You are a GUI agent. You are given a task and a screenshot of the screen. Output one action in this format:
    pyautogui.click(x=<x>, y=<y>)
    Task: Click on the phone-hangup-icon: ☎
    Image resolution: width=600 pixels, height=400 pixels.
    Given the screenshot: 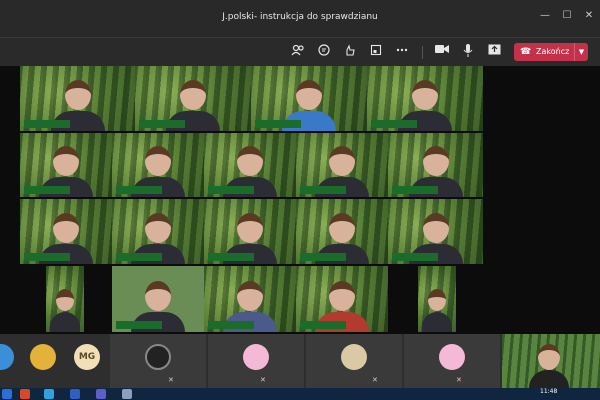 What is the action you would take?
    pyautogui.click(x=526, y=52)
    